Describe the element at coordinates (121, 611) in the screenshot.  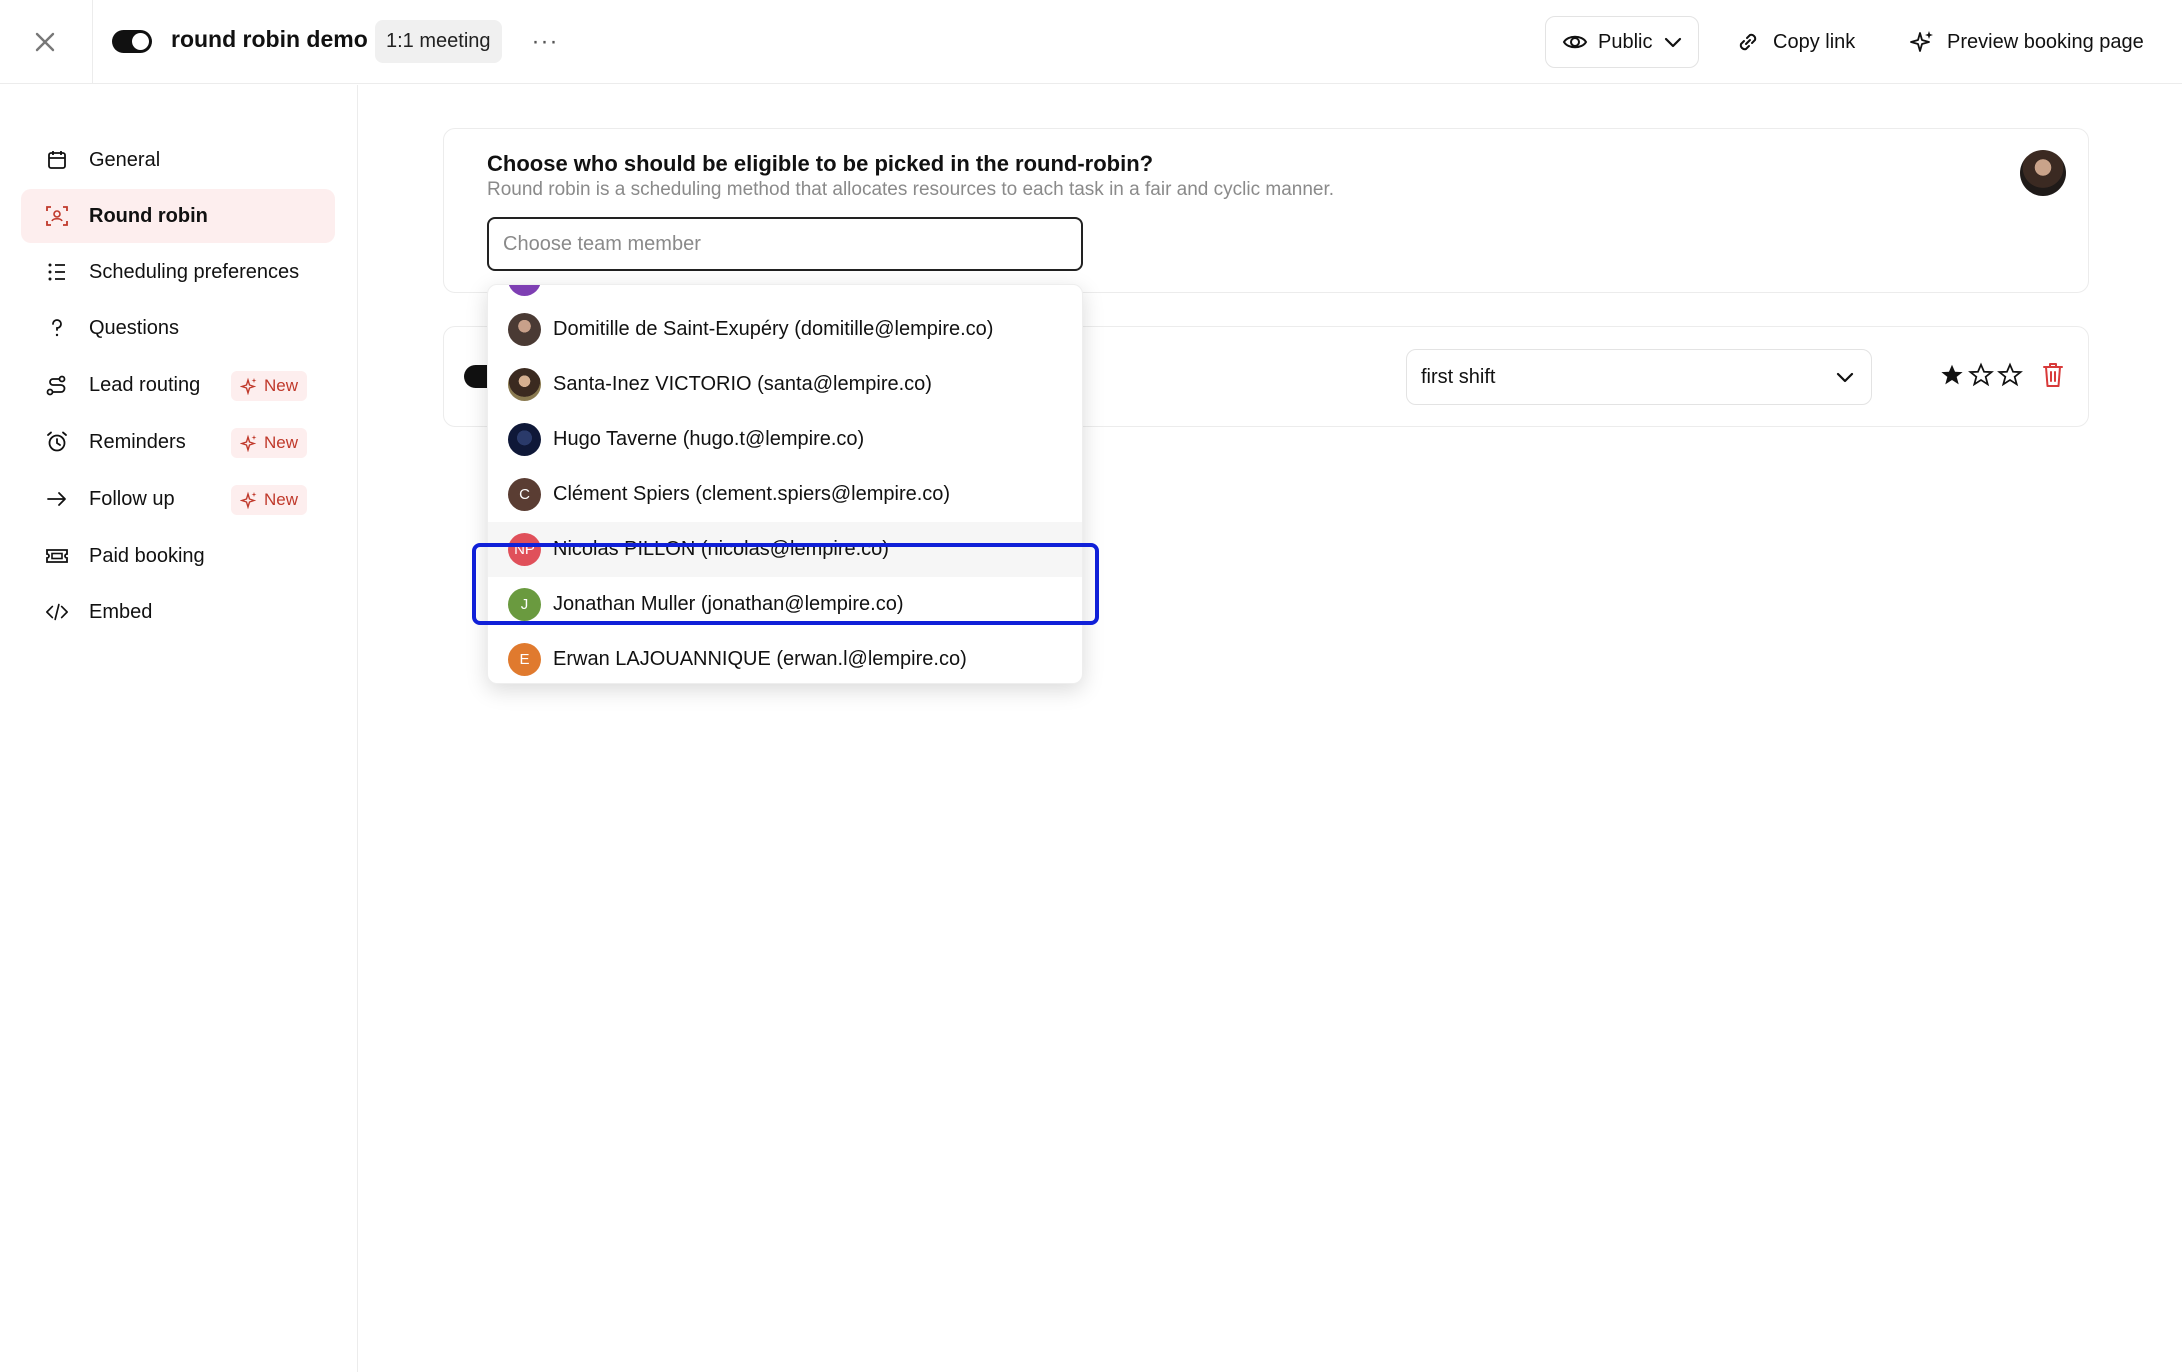
I see `sidebar-item-label: Embed` at that location.